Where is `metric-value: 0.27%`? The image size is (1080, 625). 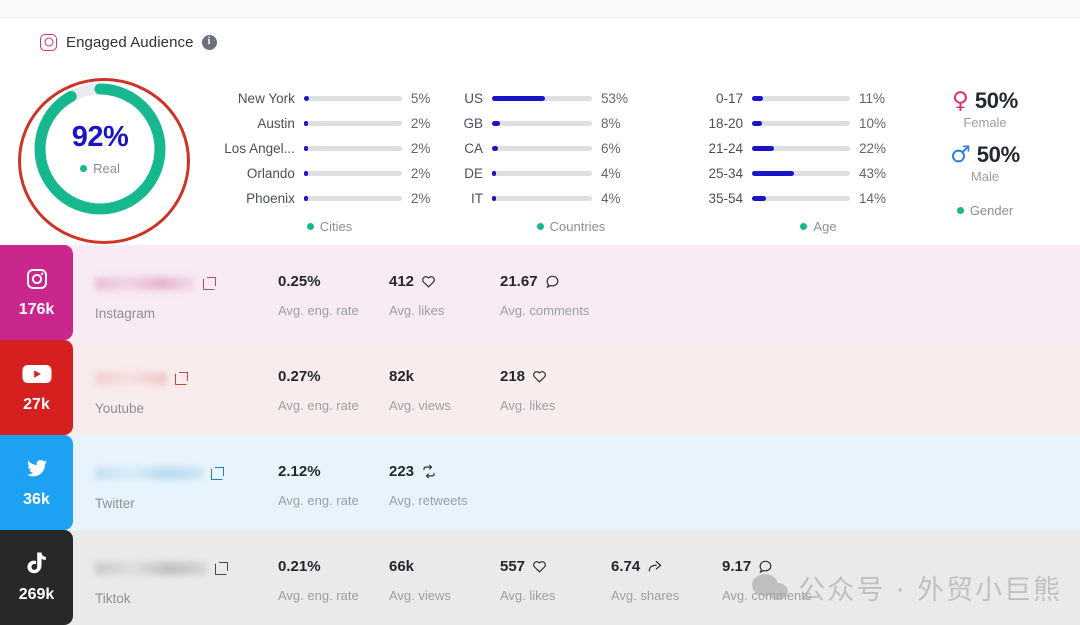 metric-value: 0.27% is located at coordinates (299, 376).